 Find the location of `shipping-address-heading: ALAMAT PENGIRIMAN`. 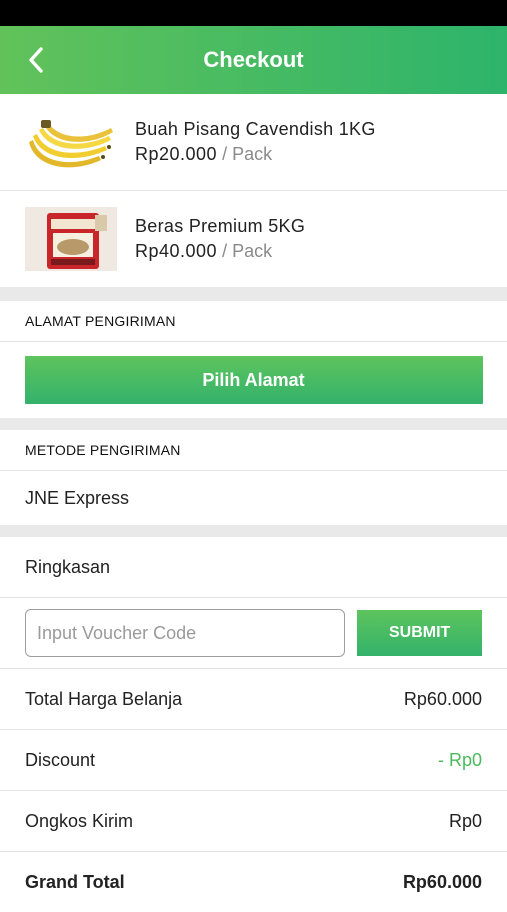

shipping-address-heading: ALAMAT PENGIRIMAN is located at coordinates (253, 321).